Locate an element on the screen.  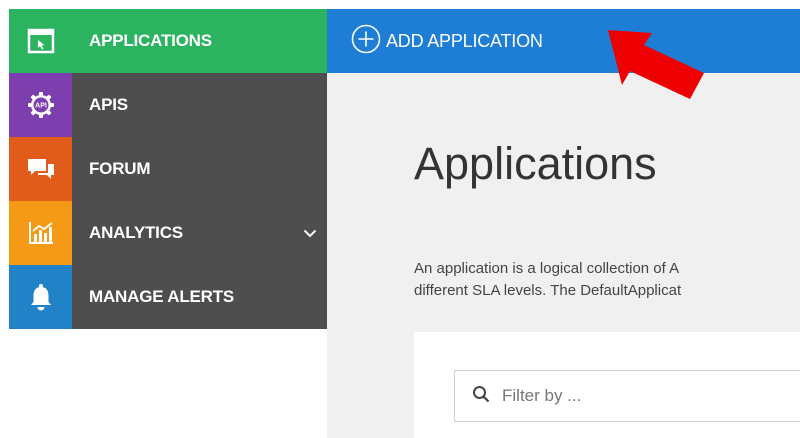
sidebar-item-applications: APPLICATIONS is located at coordinates (168, 41).